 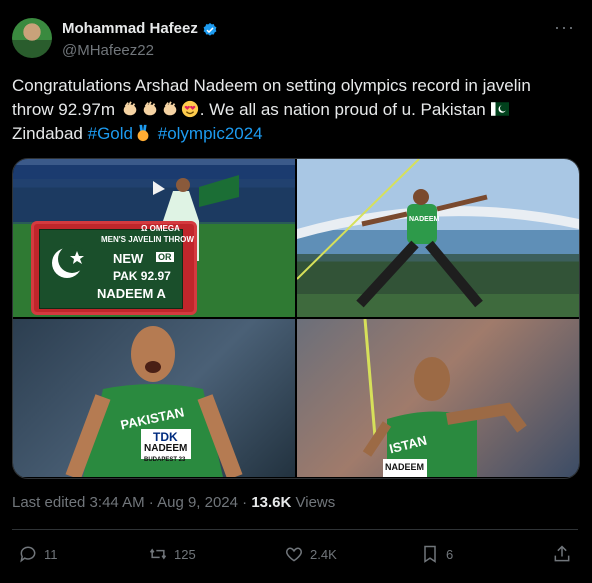 I want to click on like-count: 2.4K, so click(x=323, y=554).